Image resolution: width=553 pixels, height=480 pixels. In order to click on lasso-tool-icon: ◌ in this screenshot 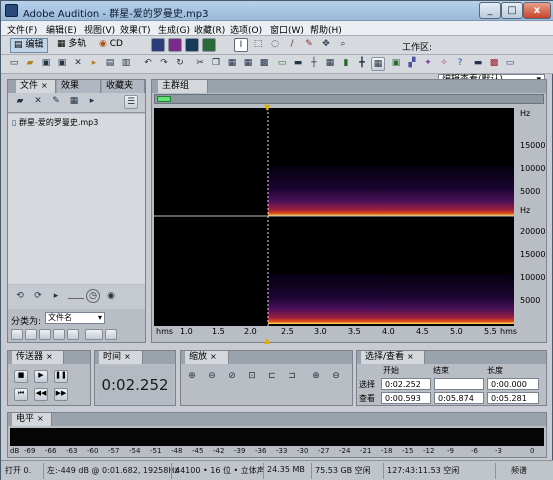, I will do `click(275, 45)`.